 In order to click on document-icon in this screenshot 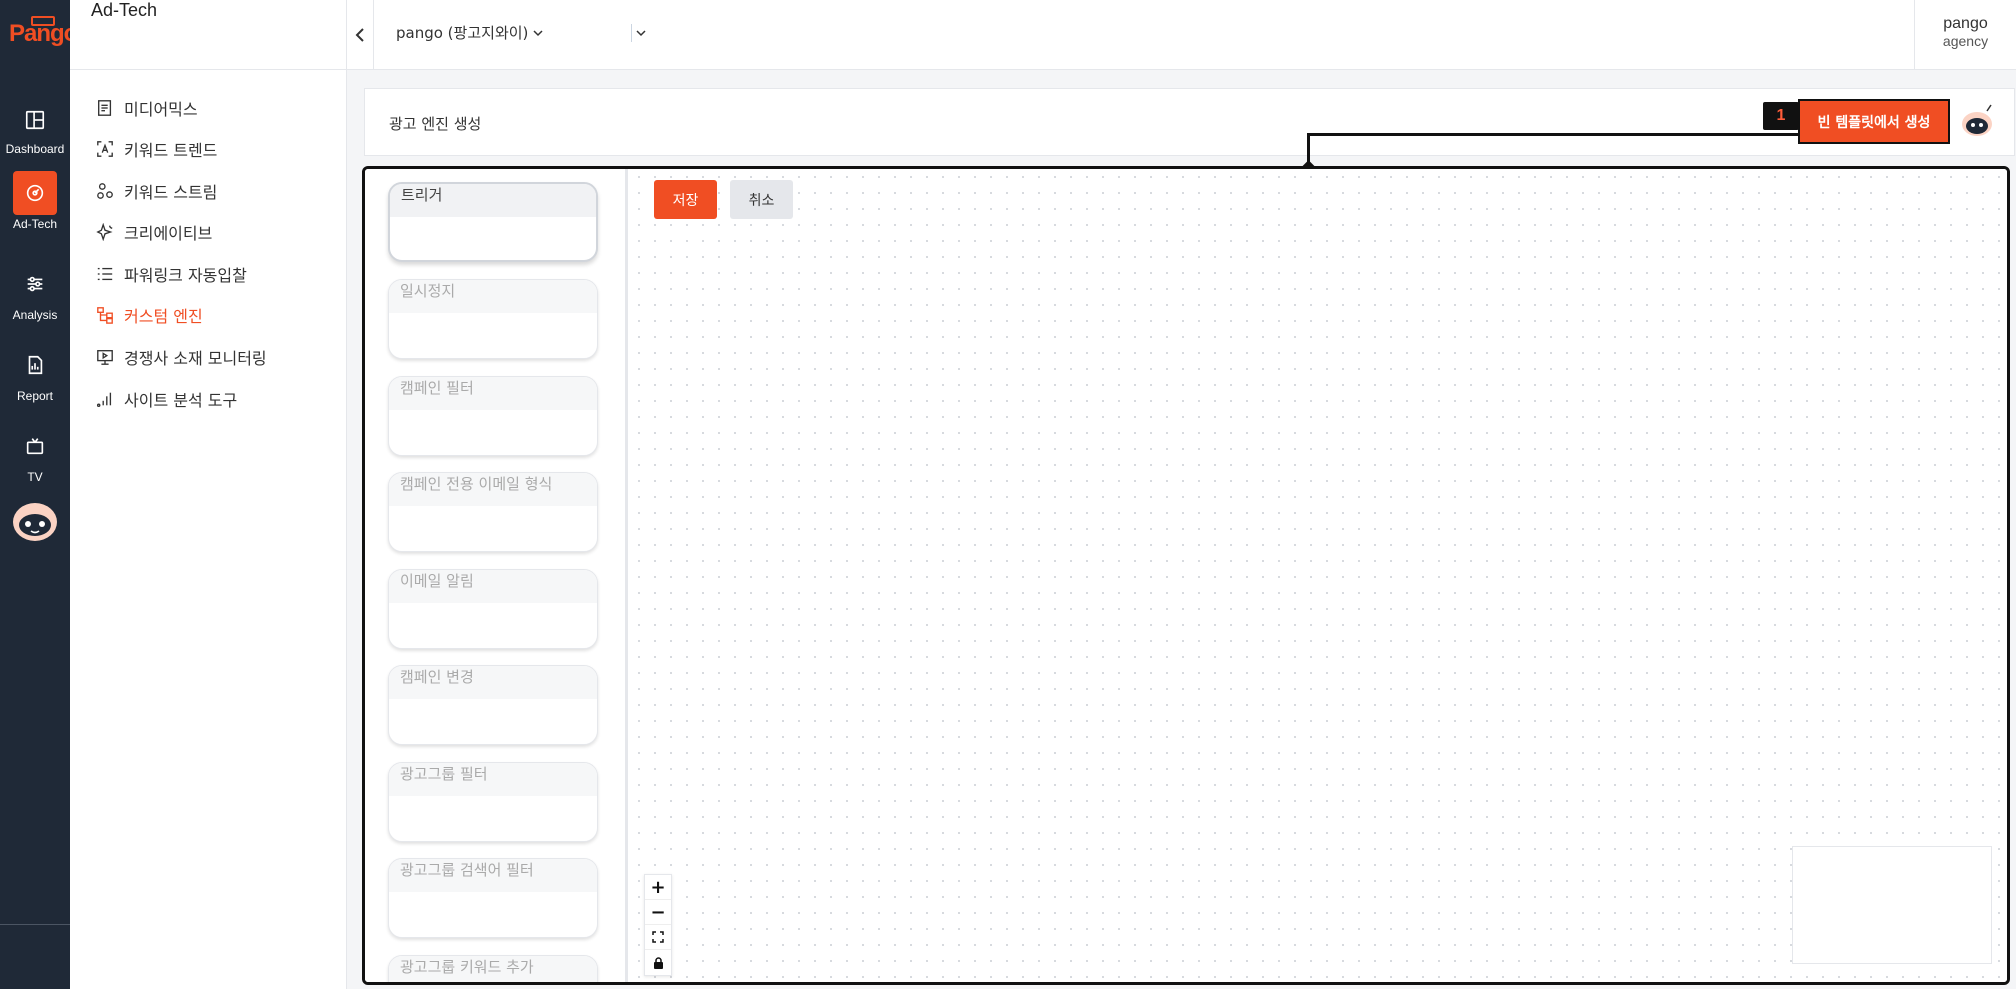, I will do `click(105, 108)`.